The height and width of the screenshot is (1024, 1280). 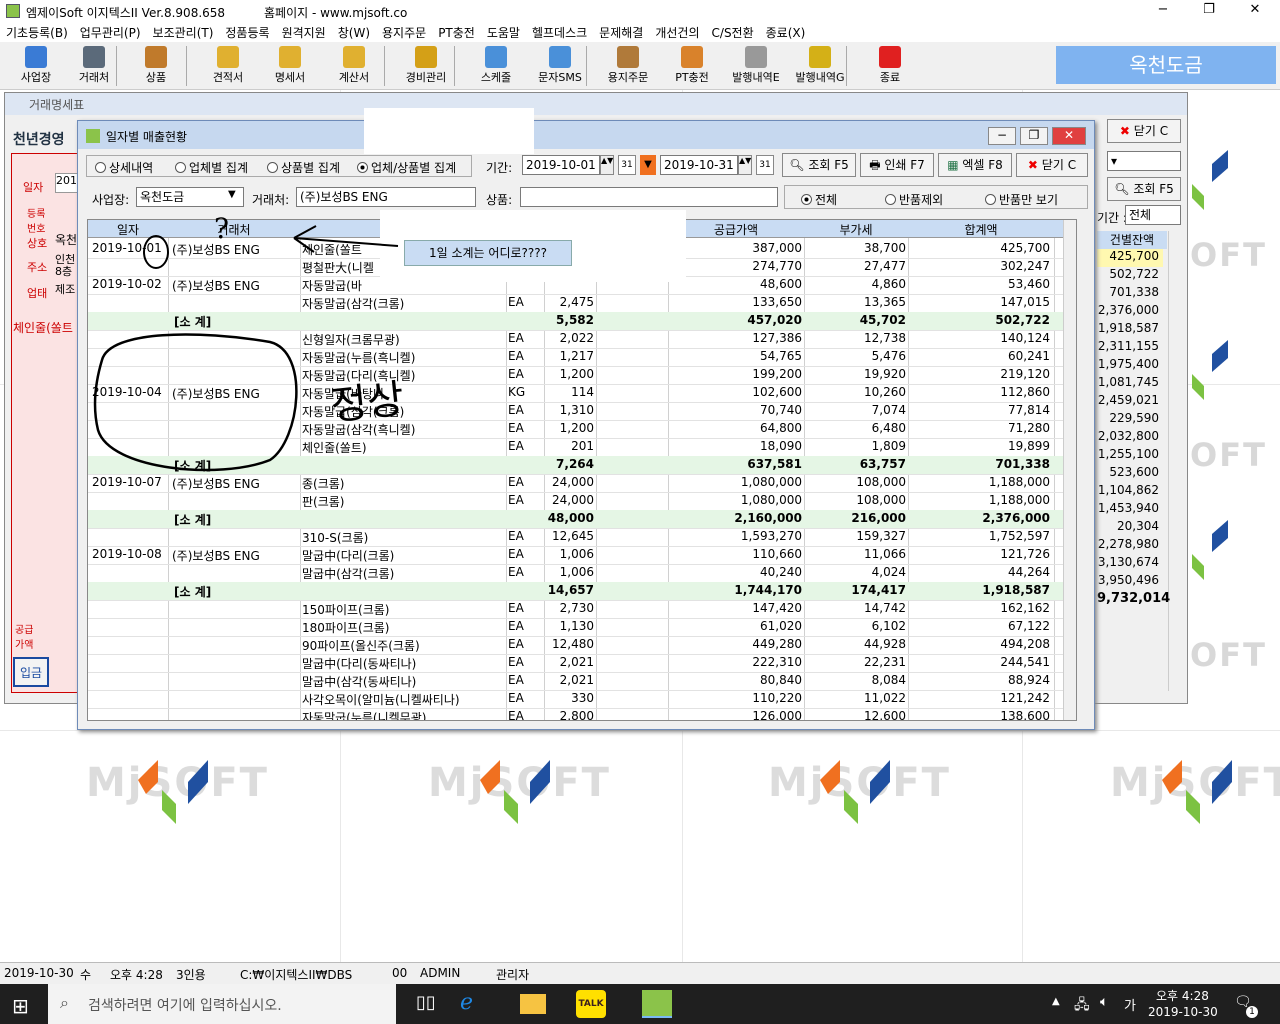 I want to click on date-from-spinner: ▲▼, so click(x=607, y=165).